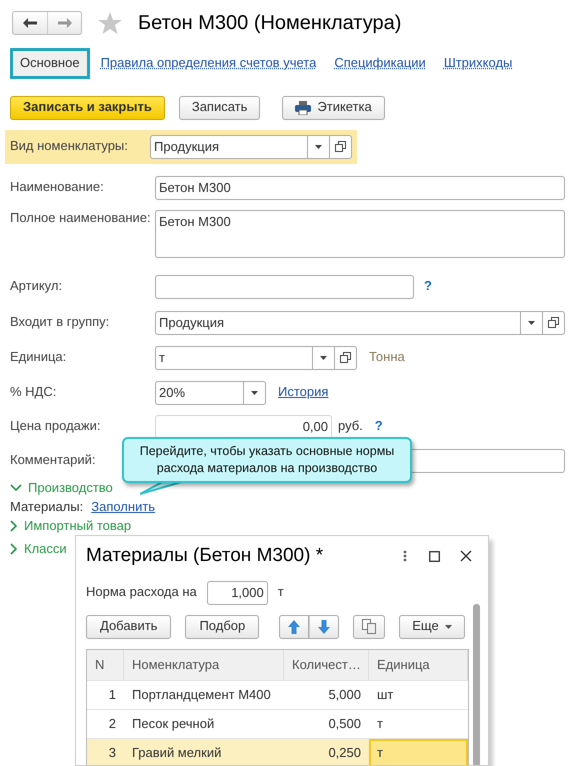 This screenshot has width=573, height=766. I want to click on unit-name: Тонна, so click(387, 357).